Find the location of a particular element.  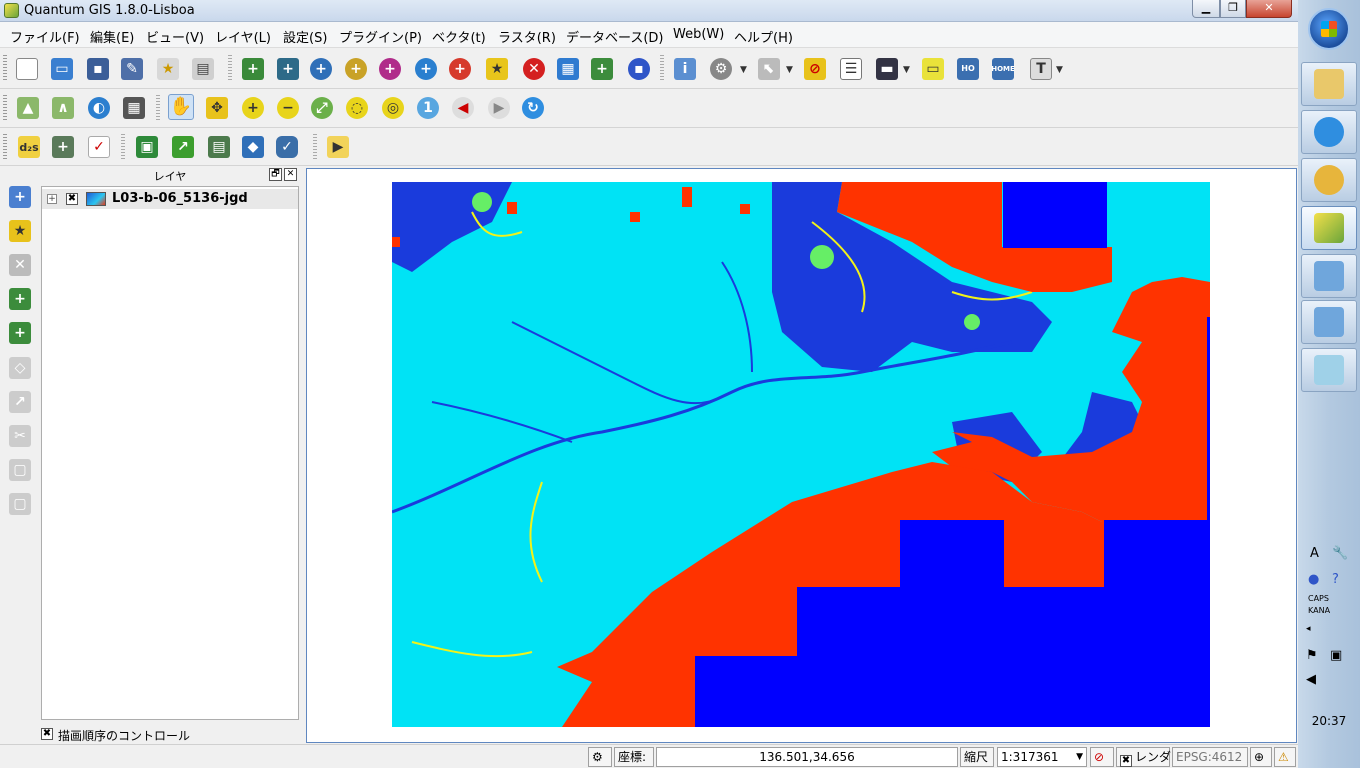

draw-order-checkbox: ✖ is located at coordinates (47, 734).